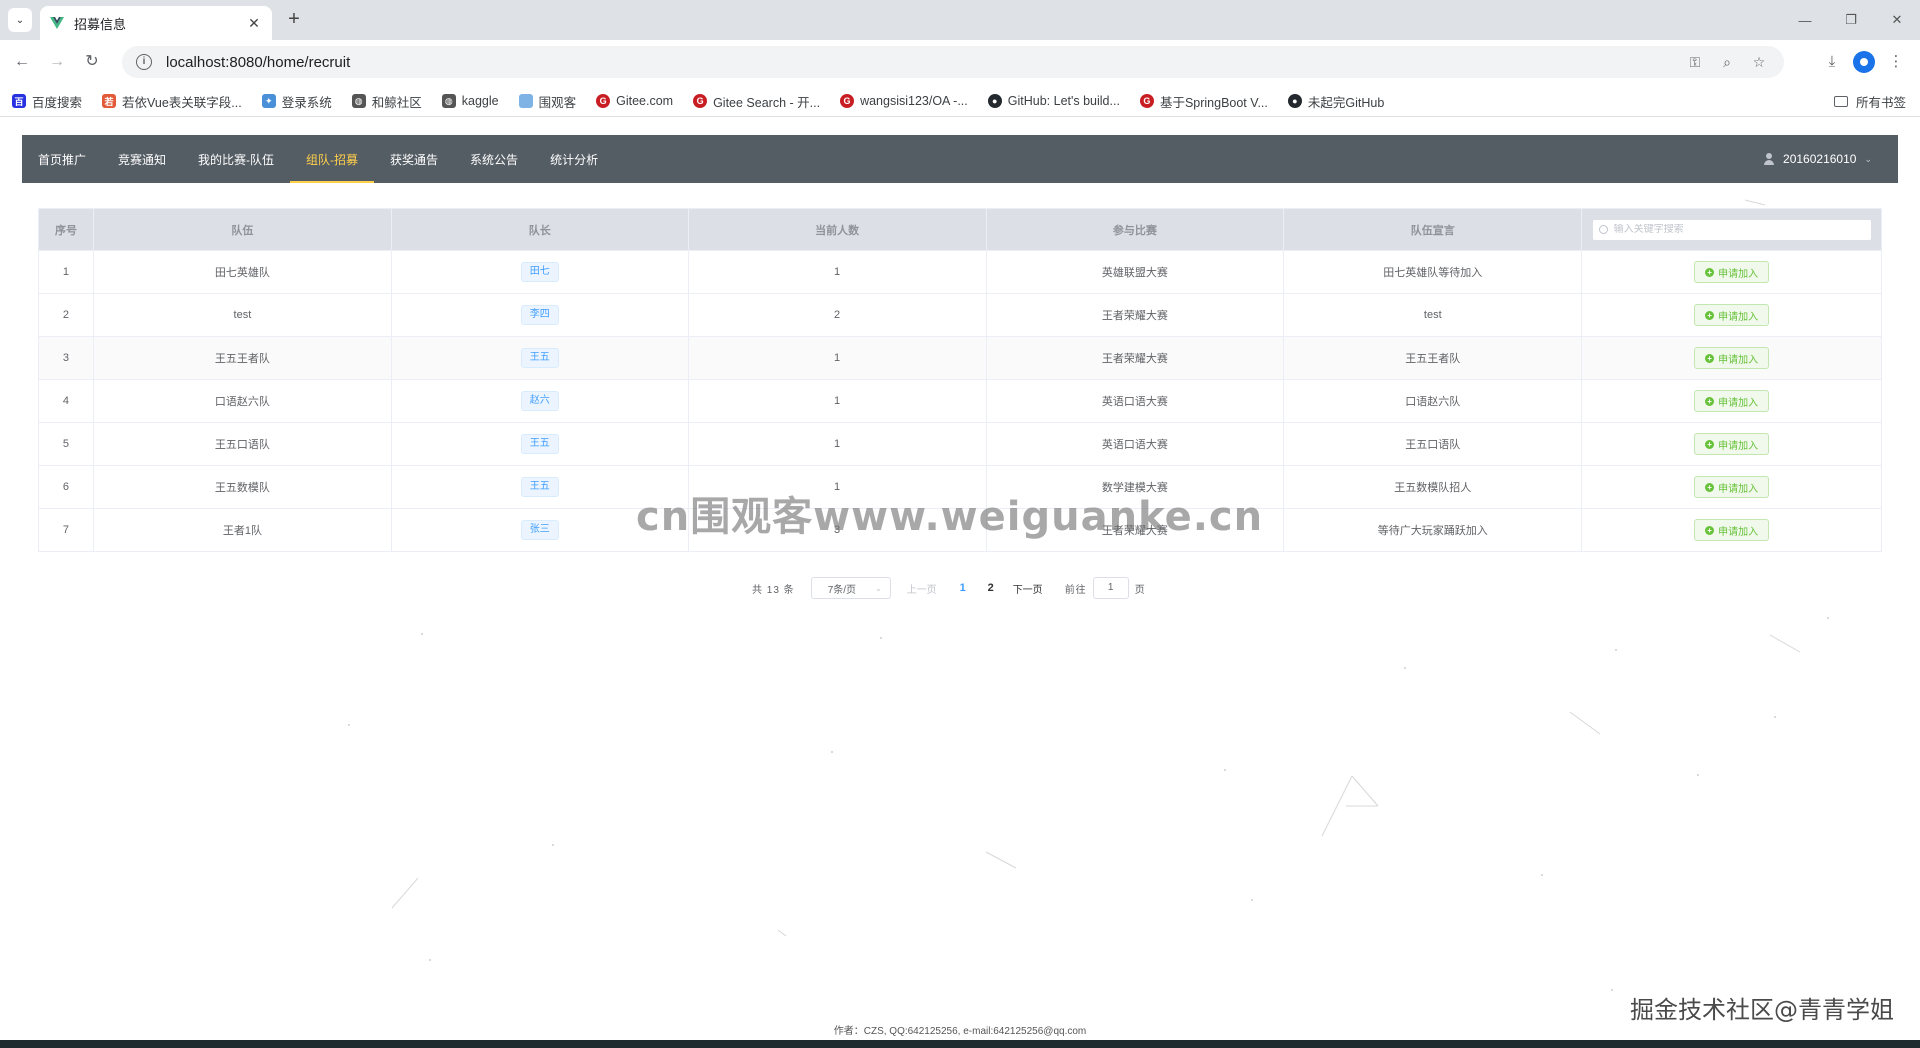 The image size is (1920, 1048). Describe the element at coordinates (47, 101) in the screenshot. I see `bookmark-item: 百百度搜索` at that location.